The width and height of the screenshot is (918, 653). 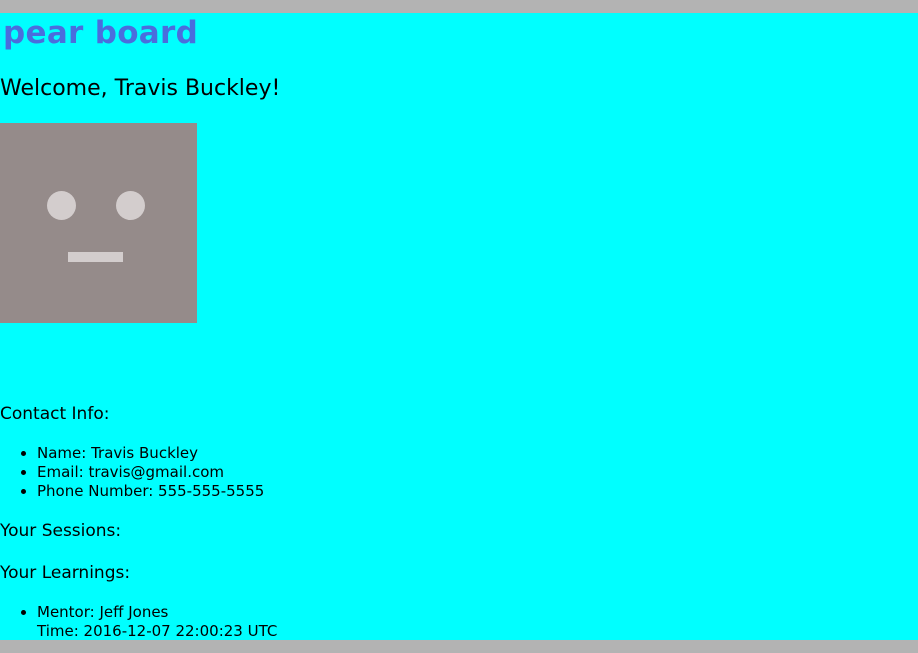 What do you see at coordinates (65, 573) in the screenshot?
I see `learnings-heading: Your Learnings:` at bounding box center [65, 573].